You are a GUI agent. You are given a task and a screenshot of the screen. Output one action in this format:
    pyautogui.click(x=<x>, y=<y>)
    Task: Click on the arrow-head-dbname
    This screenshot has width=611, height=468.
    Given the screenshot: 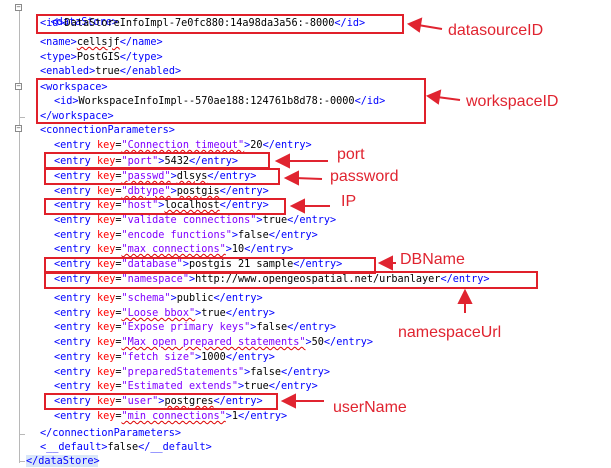 What is the action you would take?
    pyautogui.click(x=385, y=263)
    